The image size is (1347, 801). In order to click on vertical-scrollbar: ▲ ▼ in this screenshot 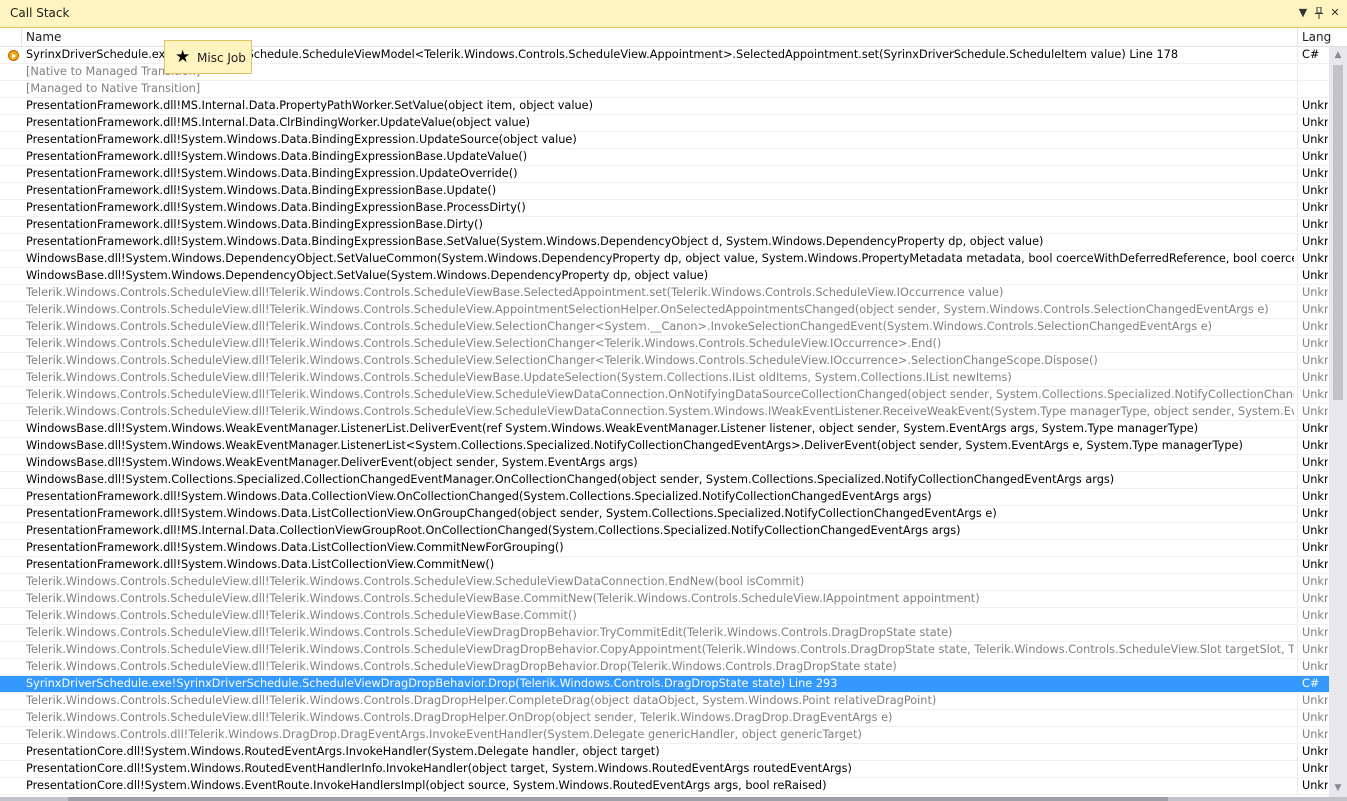, I will do `click(1338, 422)`.